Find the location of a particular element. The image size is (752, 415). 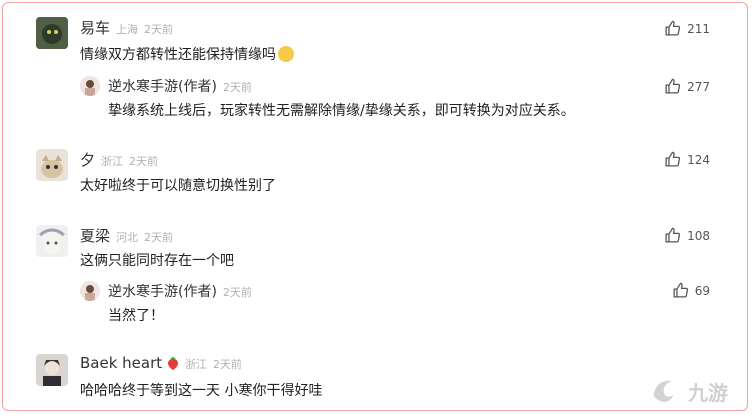

comment-text: 情缘双方都转性还能保持情缘吗 is located at coordinates (187, 54).